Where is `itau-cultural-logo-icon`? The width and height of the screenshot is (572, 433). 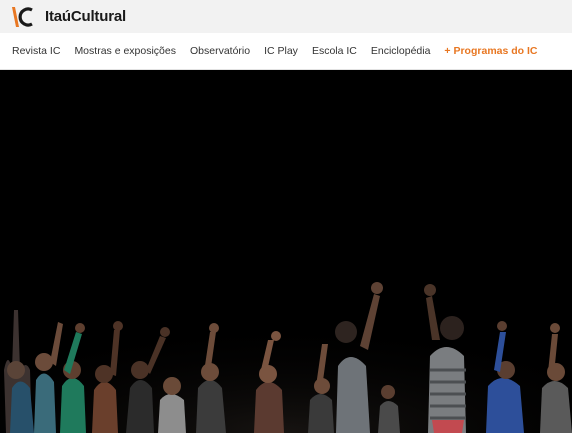 itau-cultural-logo-icon is located at coordinates (22, 17).